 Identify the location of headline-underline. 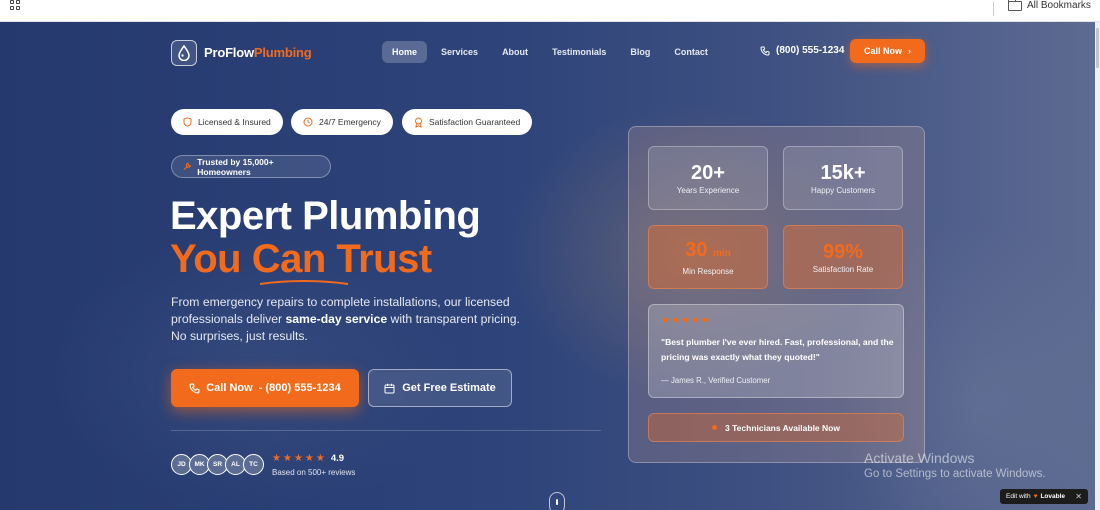
(304, 282).